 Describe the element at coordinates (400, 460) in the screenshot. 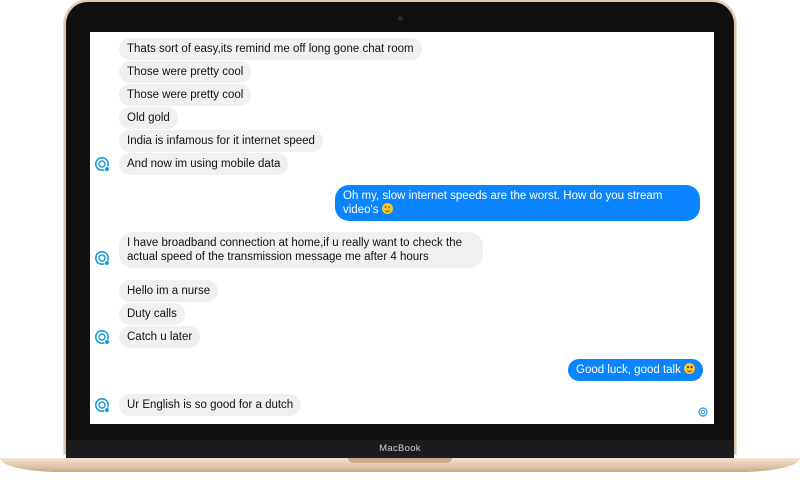

I see `lid-opening-notch` at that location.